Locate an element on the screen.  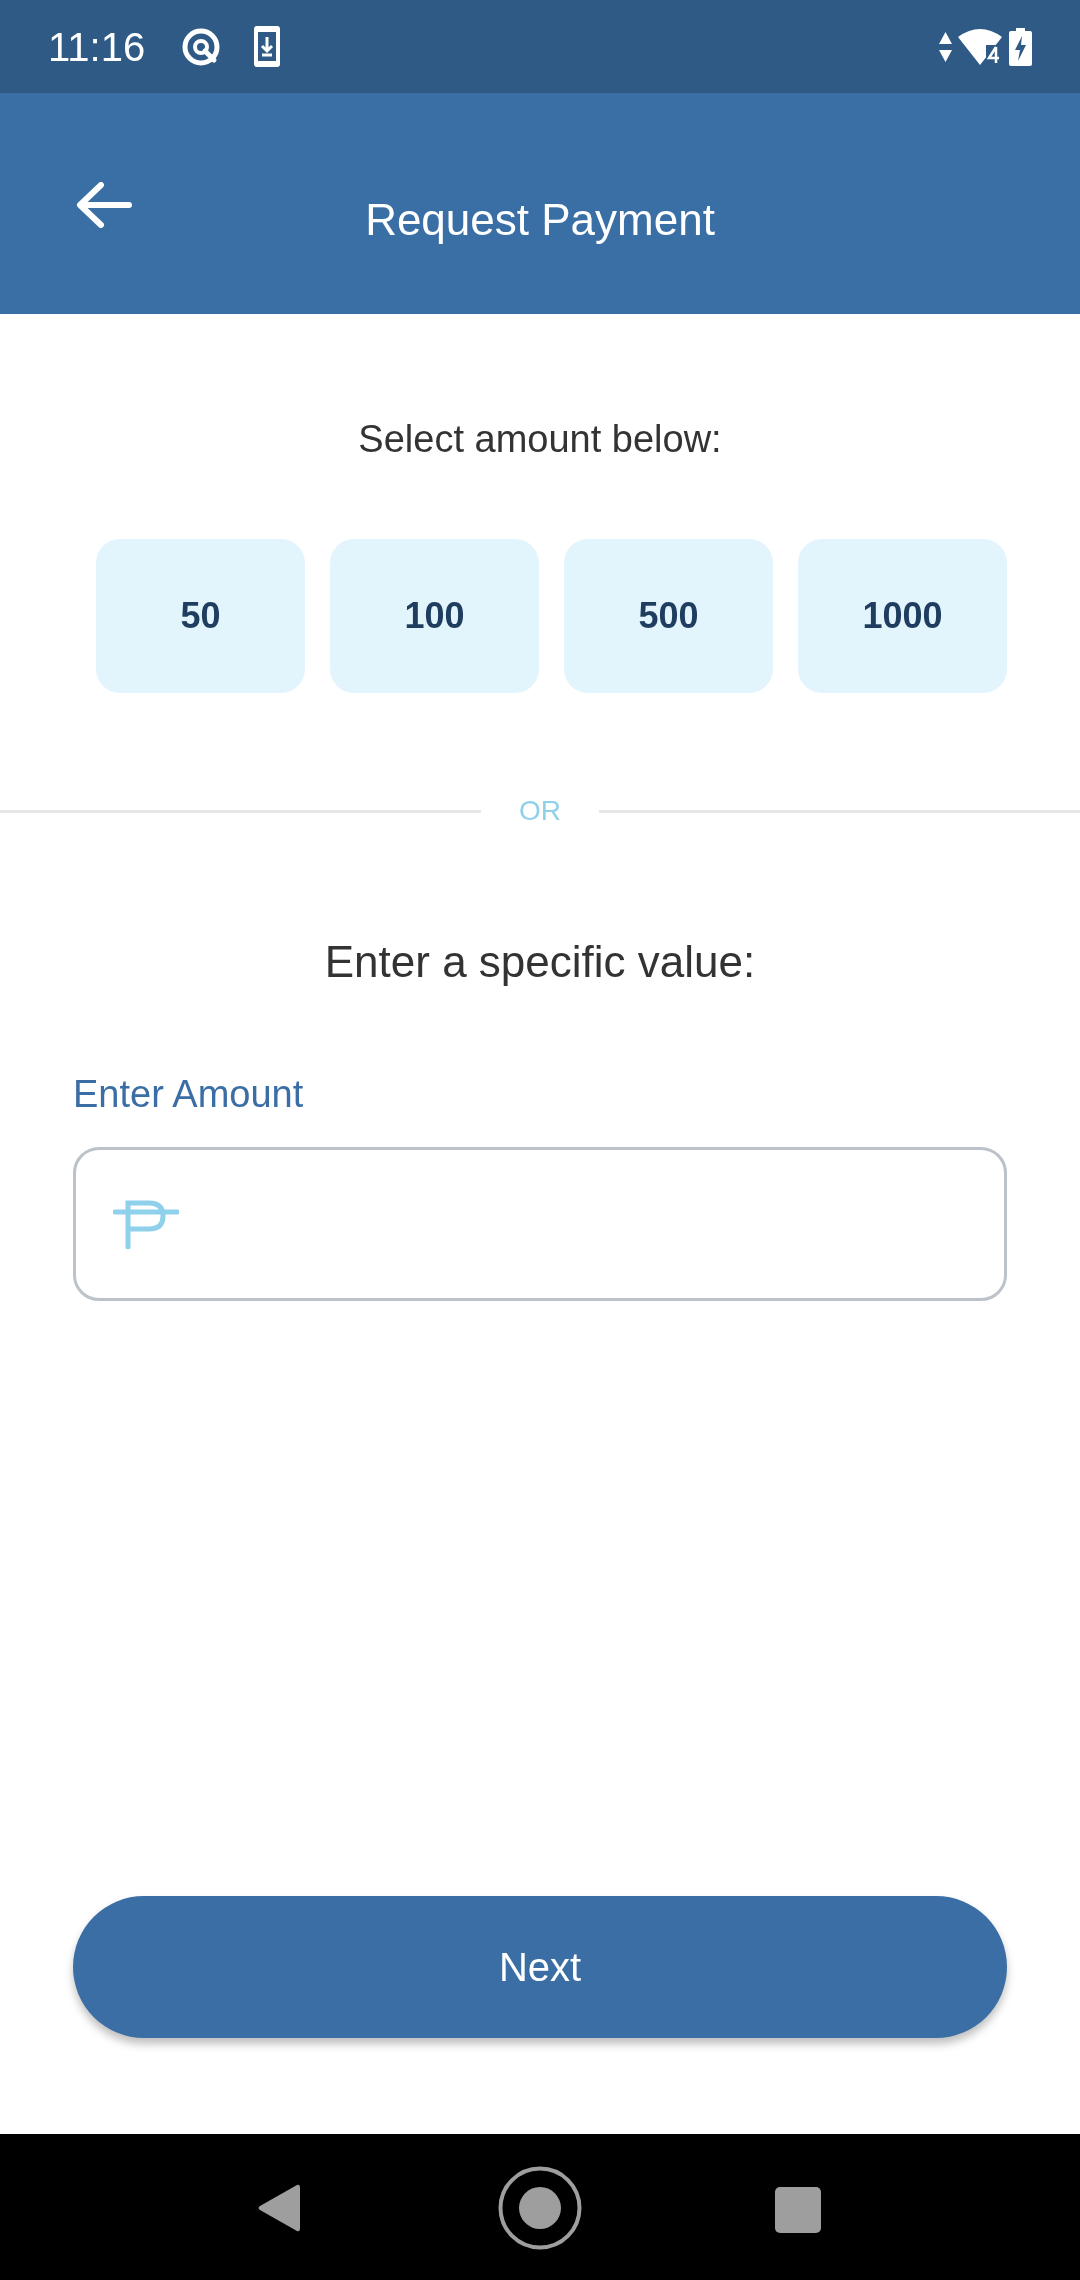
wifi-icon is located at coordinates (980, 46).